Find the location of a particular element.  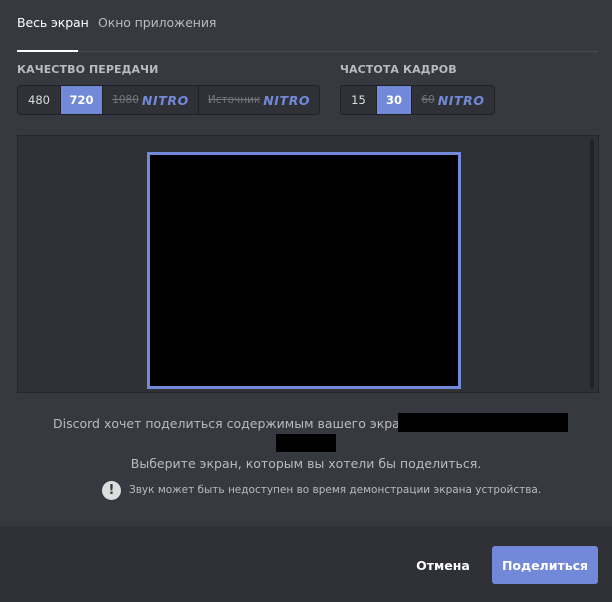

framerate-option-30: 30 is located at coordinates (394, 100).